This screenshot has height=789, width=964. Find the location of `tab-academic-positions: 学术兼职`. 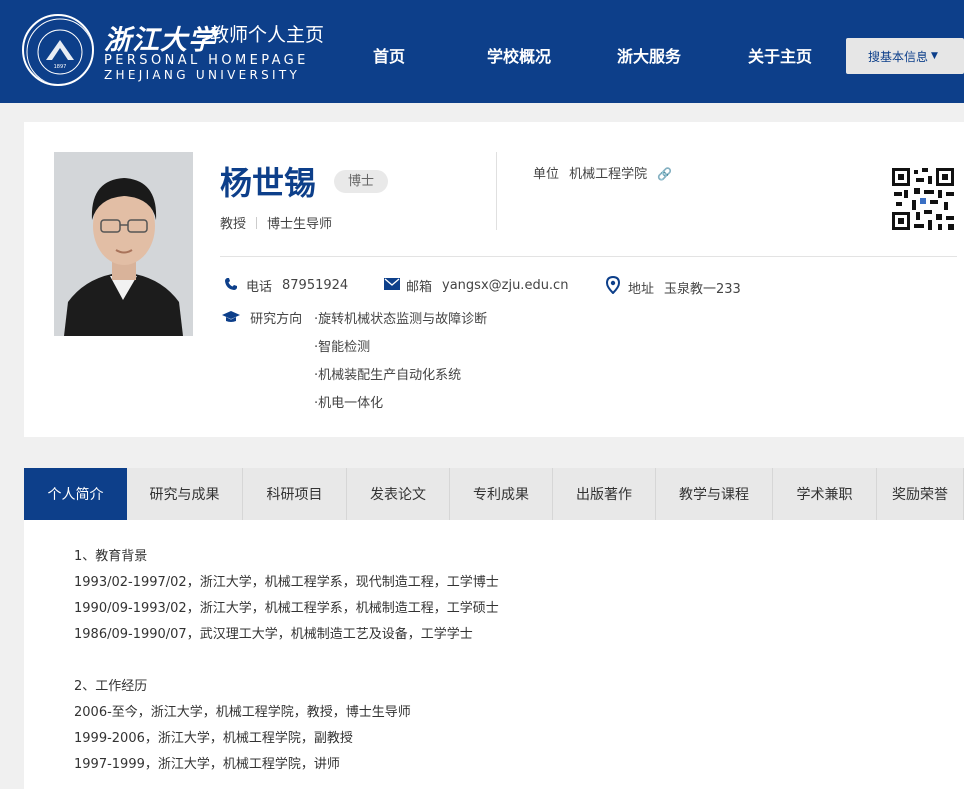

tab-academic-positions: 学术兼职 is located at coordinates (825, 494).